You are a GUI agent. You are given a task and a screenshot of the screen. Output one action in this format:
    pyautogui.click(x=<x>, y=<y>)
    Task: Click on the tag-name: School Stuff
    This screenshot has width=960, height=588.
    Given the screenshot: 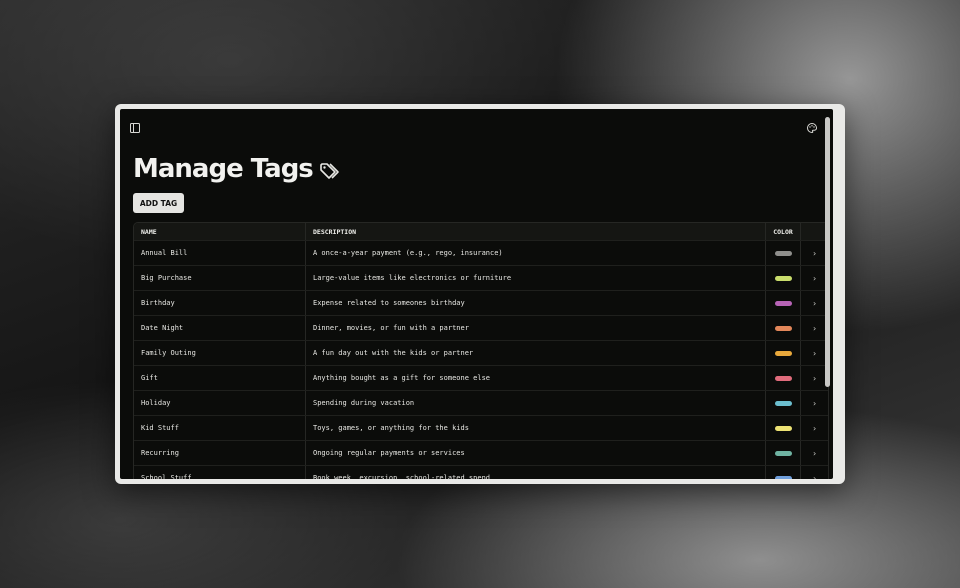 What is the action you would take?
    pyautogui.click(x=220, y=472)
    